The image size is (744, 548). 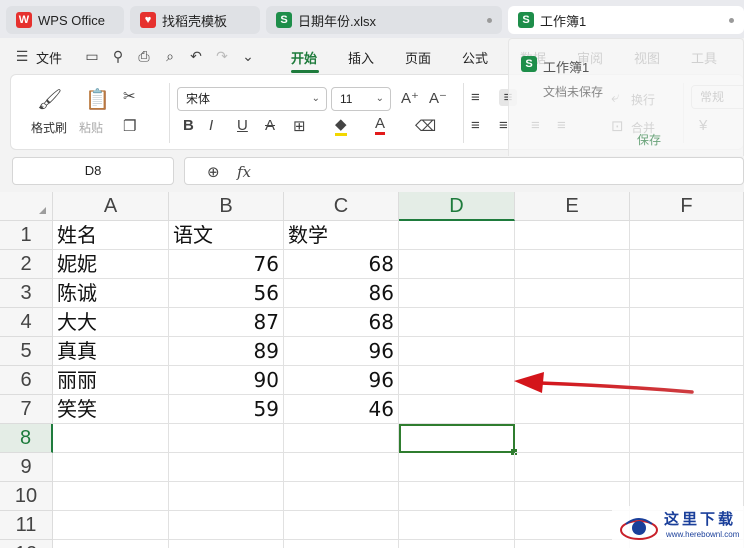 I want to click on cell-d5, so click(x=457, y=351).